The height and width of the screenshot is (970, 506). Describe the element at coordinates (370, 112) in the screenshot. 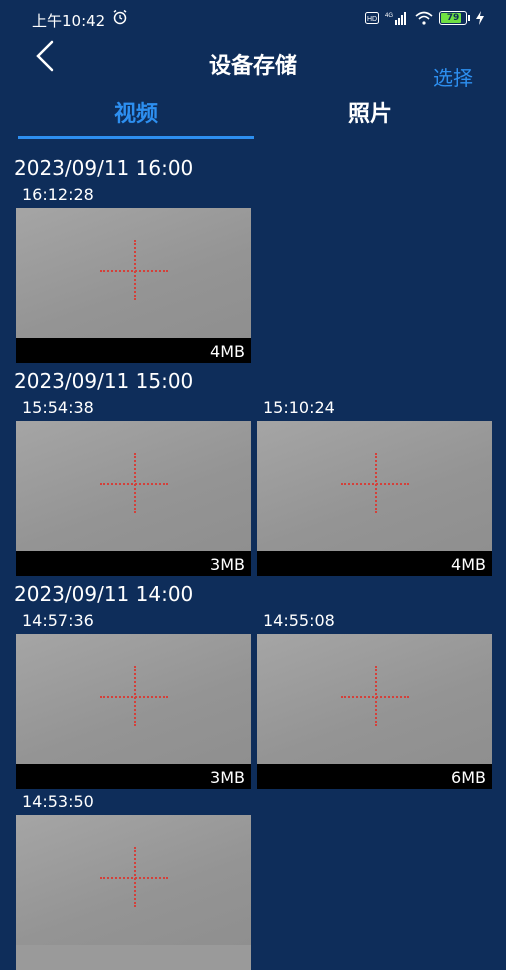

I see `tab-photo: 照片` at that location.